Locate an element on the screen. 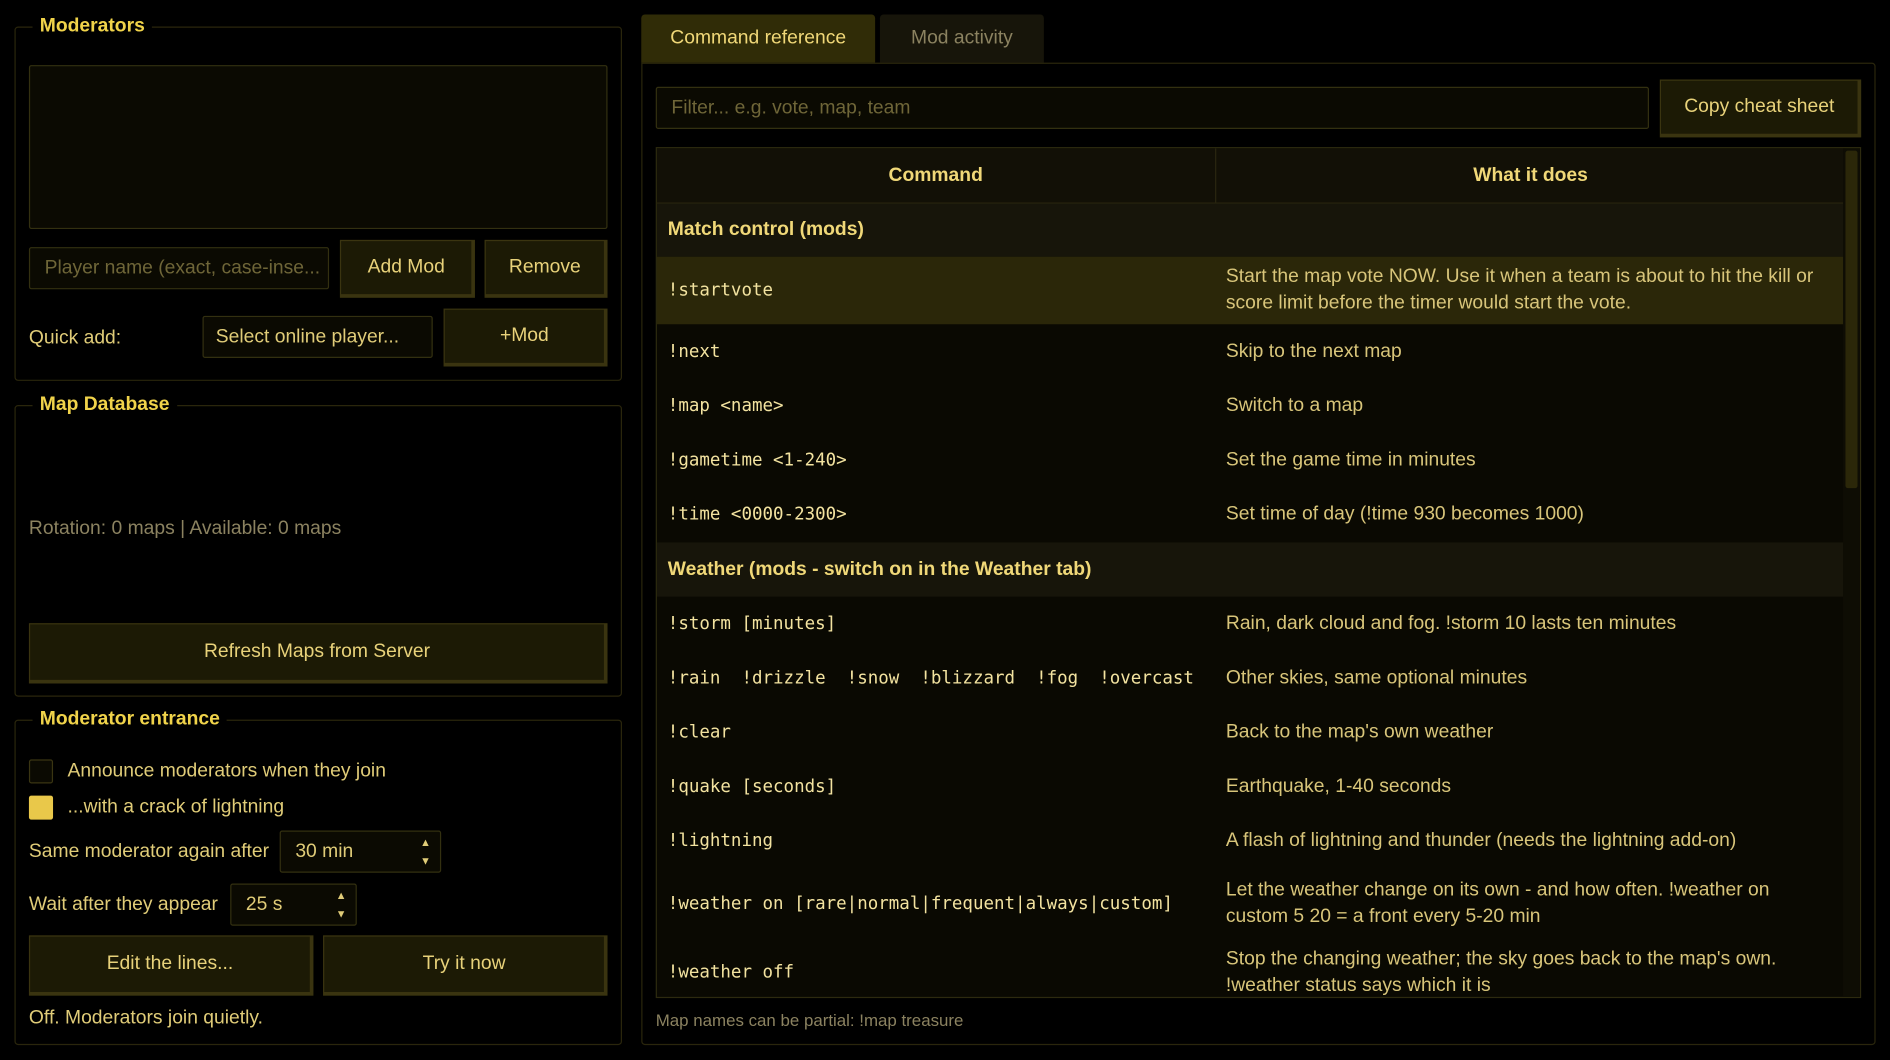 The height and width of the screenshot is (1060, 1890). command-cell: !map <name> is located at coordinates (725, 405).